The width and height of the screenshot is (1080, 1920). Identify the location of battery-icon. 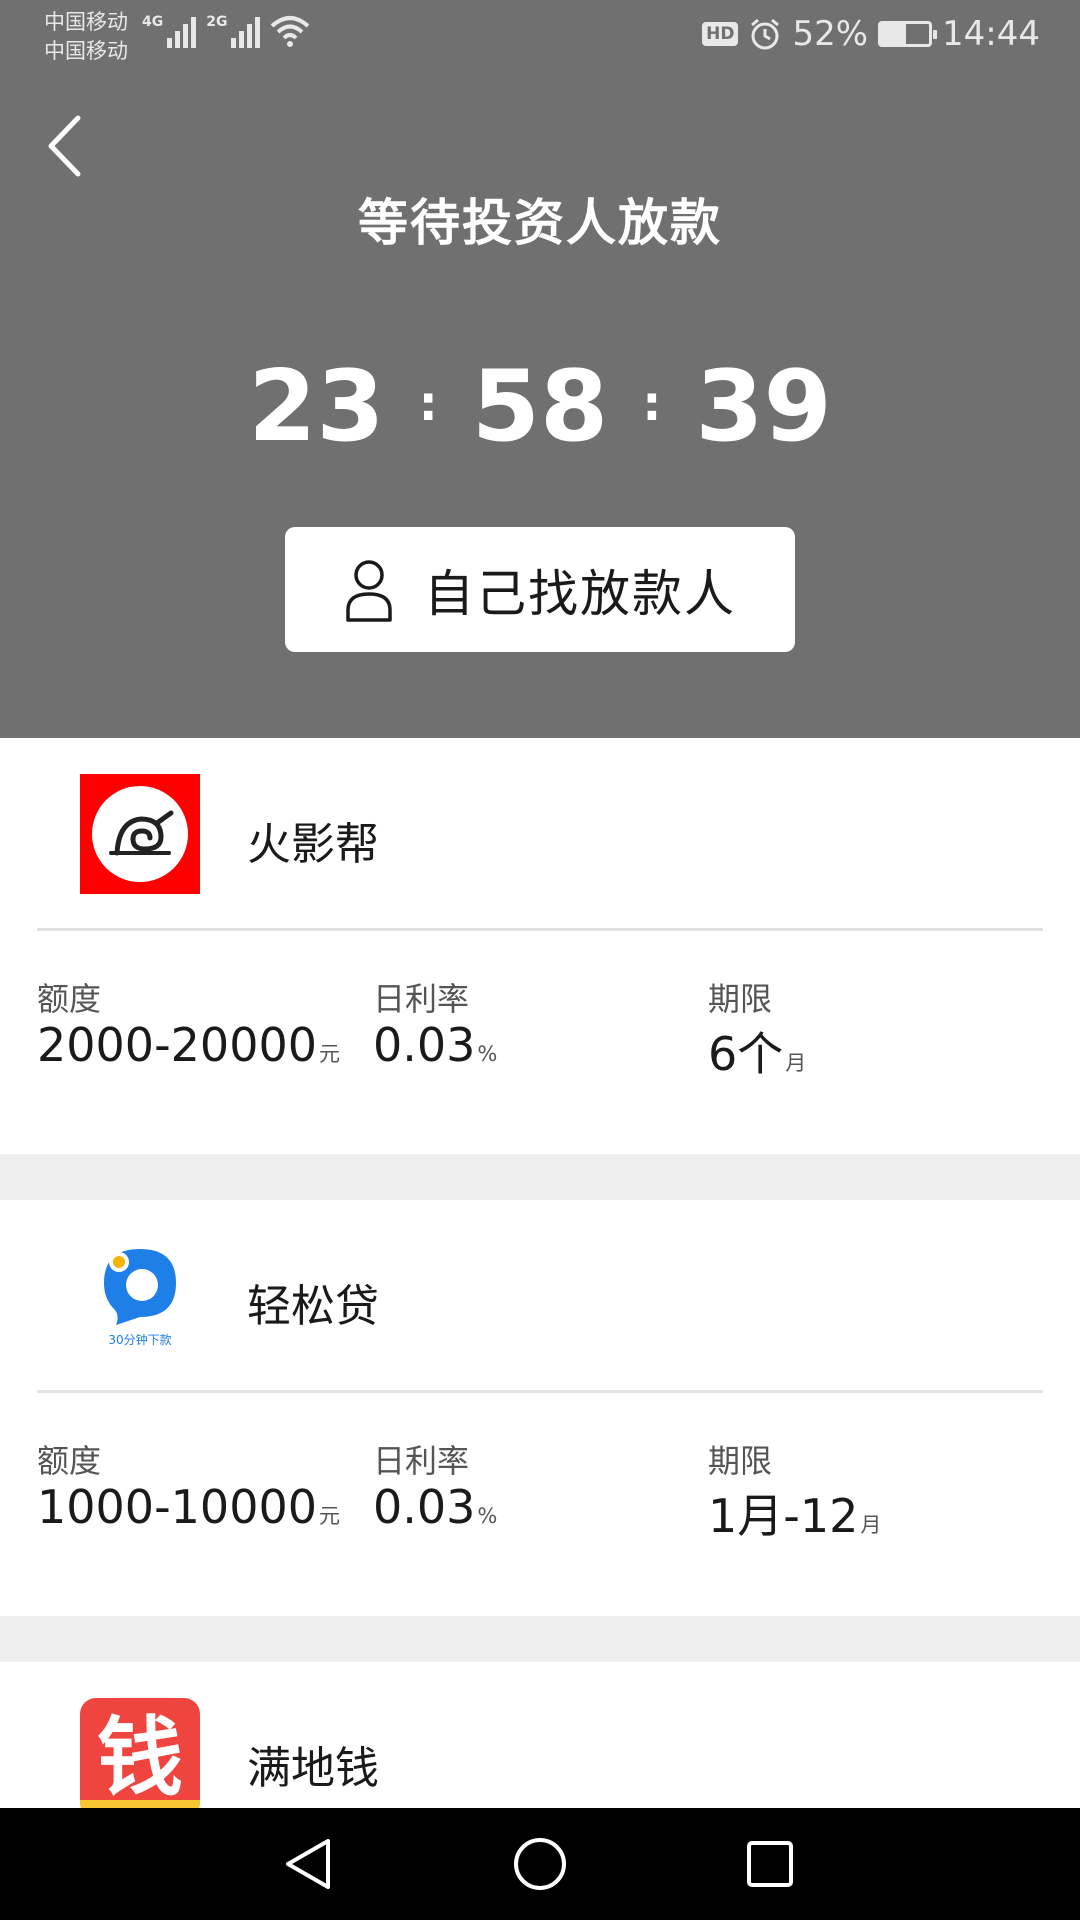
(908, 34).